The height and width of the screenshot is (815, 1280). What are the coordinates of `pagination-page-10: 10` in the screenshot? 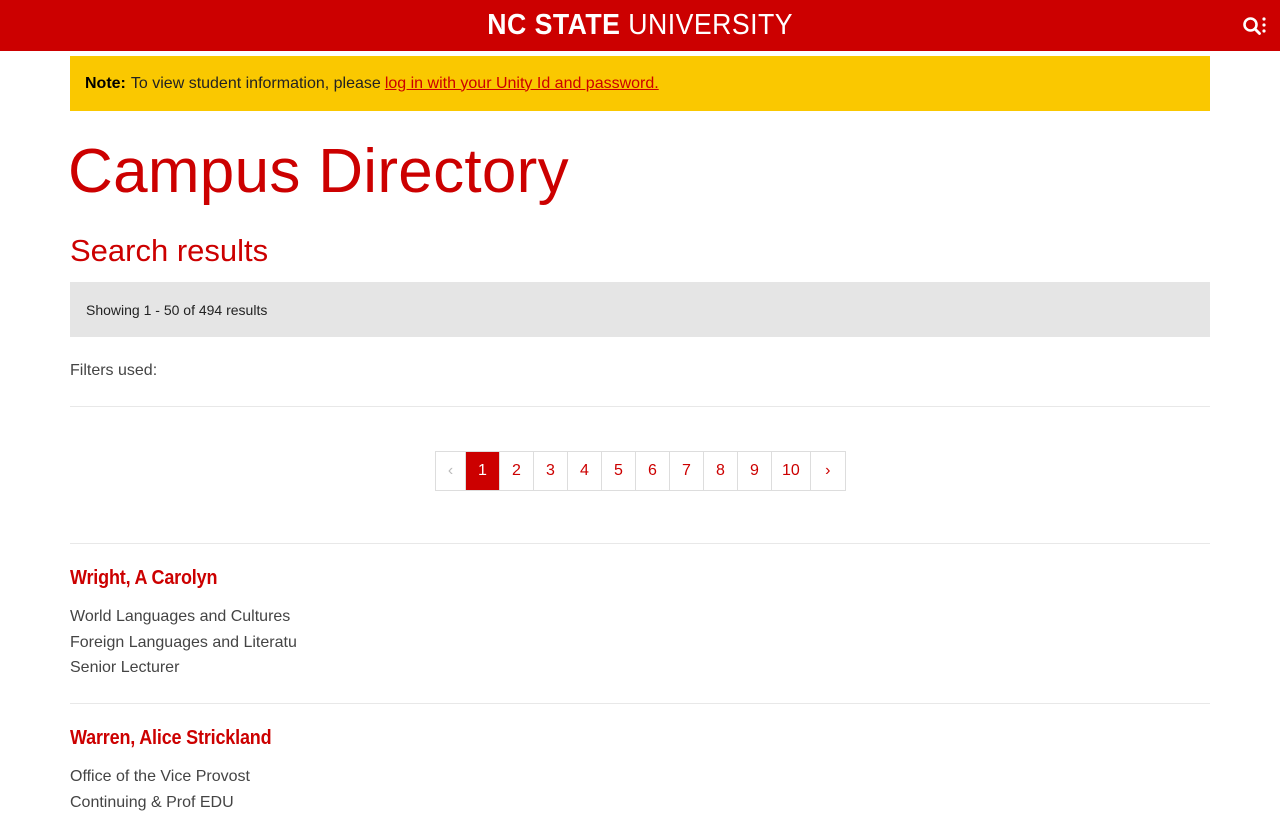 It's located at (791, 471).